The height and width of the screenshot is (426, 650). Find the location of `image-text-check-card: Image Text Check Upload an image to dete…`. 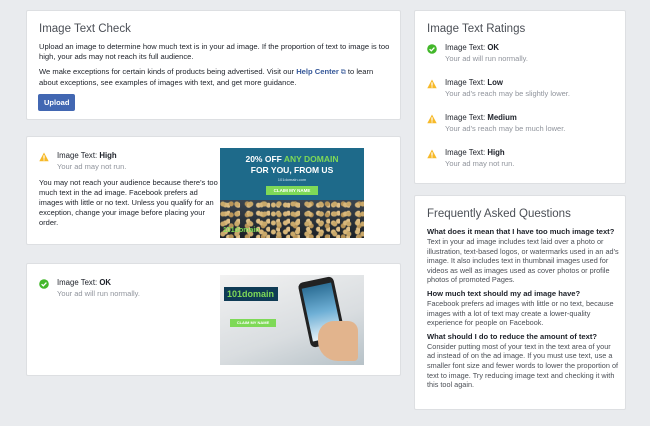

image-text-check-card: Image Text Check Upload an image to dete… is located at coordinates (213, 65).